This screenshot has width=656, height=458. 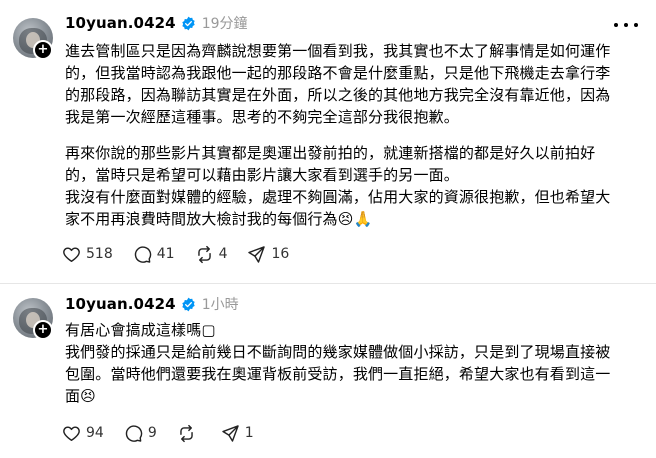 What do you see at coordinates (80, 396) in the screenshot?
I see `text-line: 面😣` at bounding box center [80, 396].